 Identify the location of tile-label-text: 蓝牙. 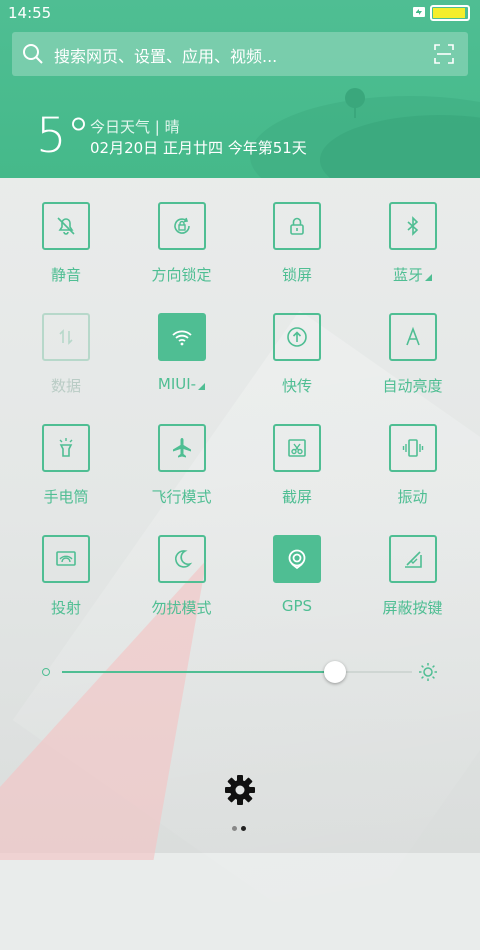
(407, 275).